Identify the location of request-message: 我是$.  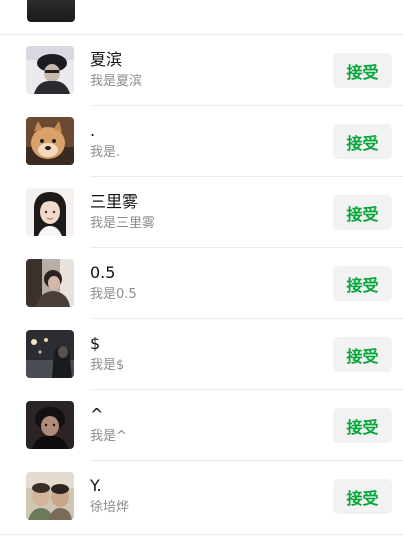
(107, 365).